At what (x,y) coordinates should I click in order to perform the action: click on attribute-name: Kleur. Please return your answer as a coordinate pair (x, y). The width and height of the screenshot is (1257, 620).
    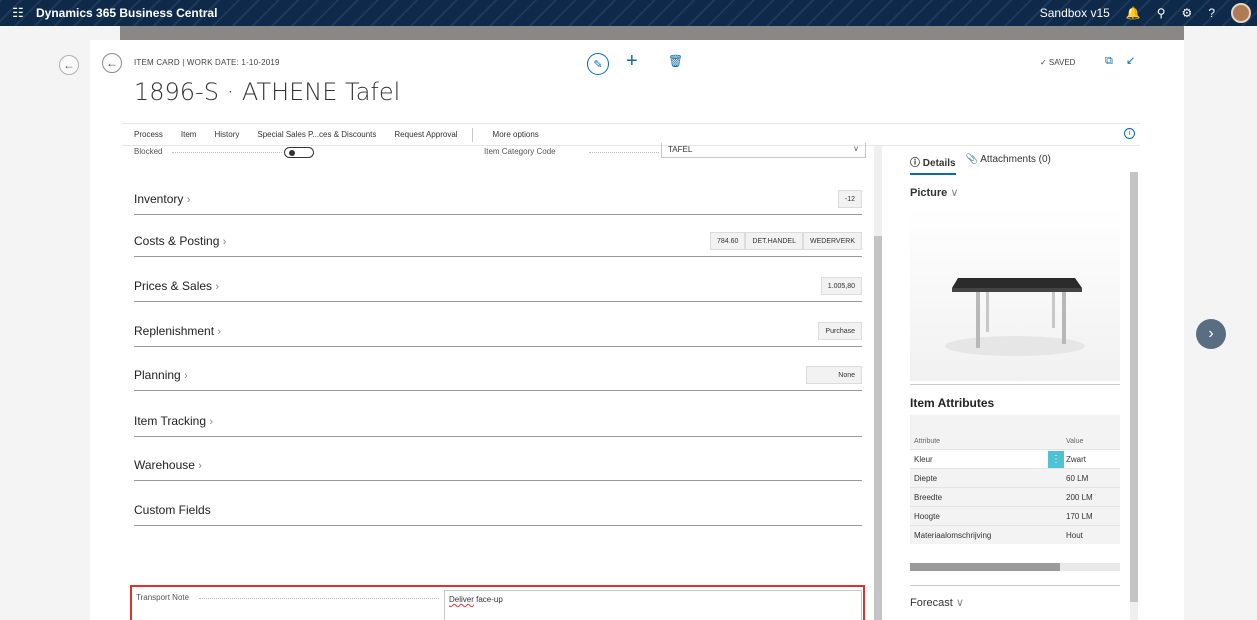
    Looking at the image, I should click on (923, 459).